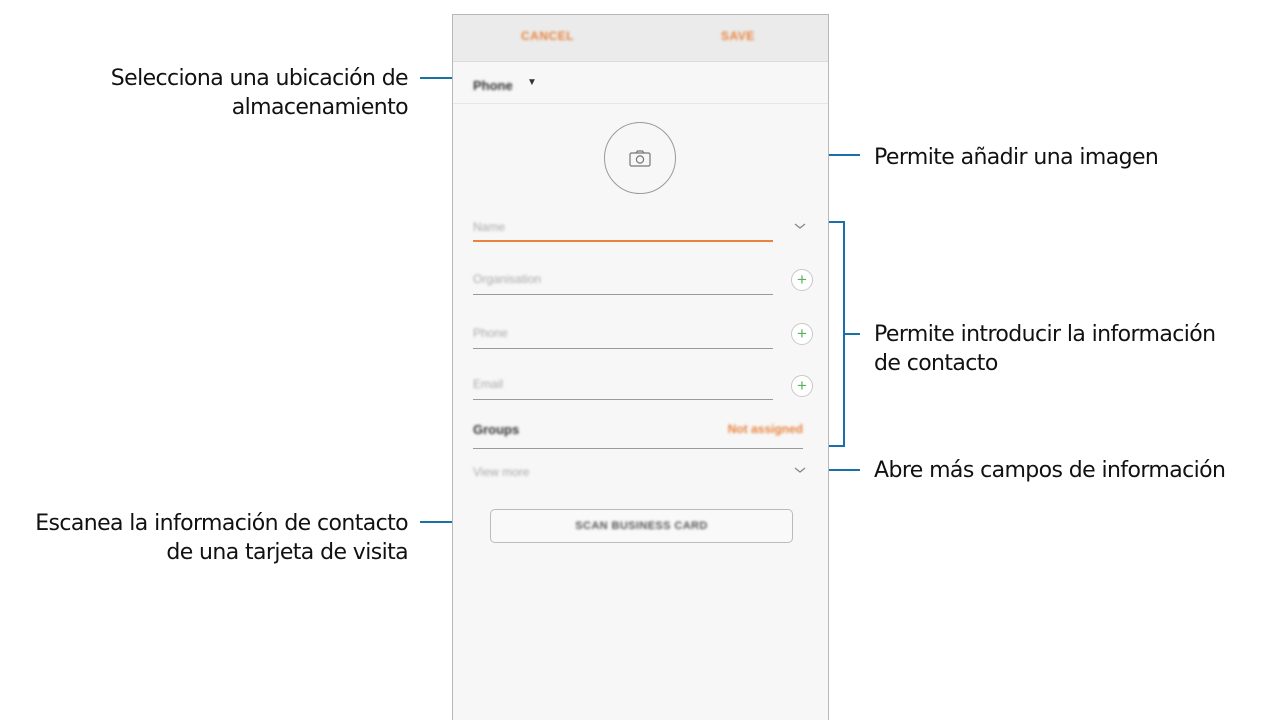 The height and width of the screenshot is (720, 1263). I want to click on add-photo-button, so click(640, 158).